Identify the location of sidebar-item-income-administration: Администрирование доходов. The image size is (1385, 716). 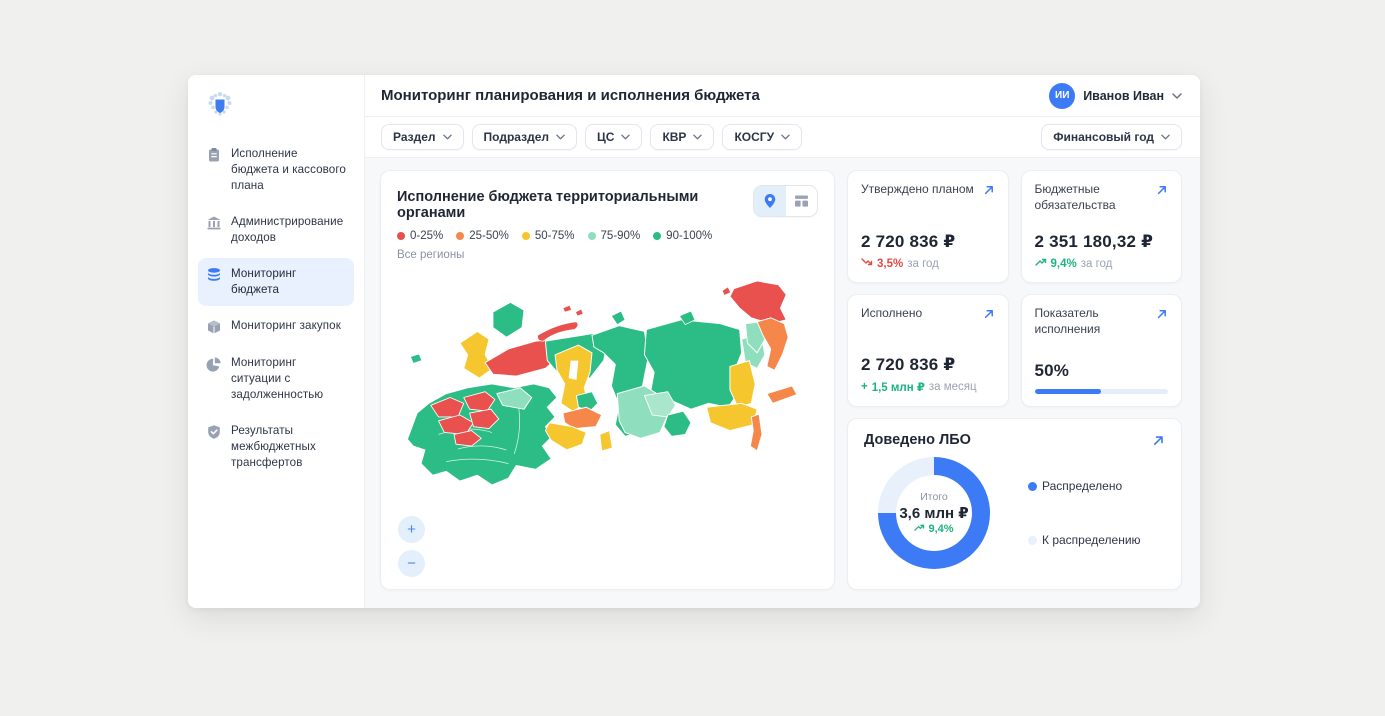
(276, 230).